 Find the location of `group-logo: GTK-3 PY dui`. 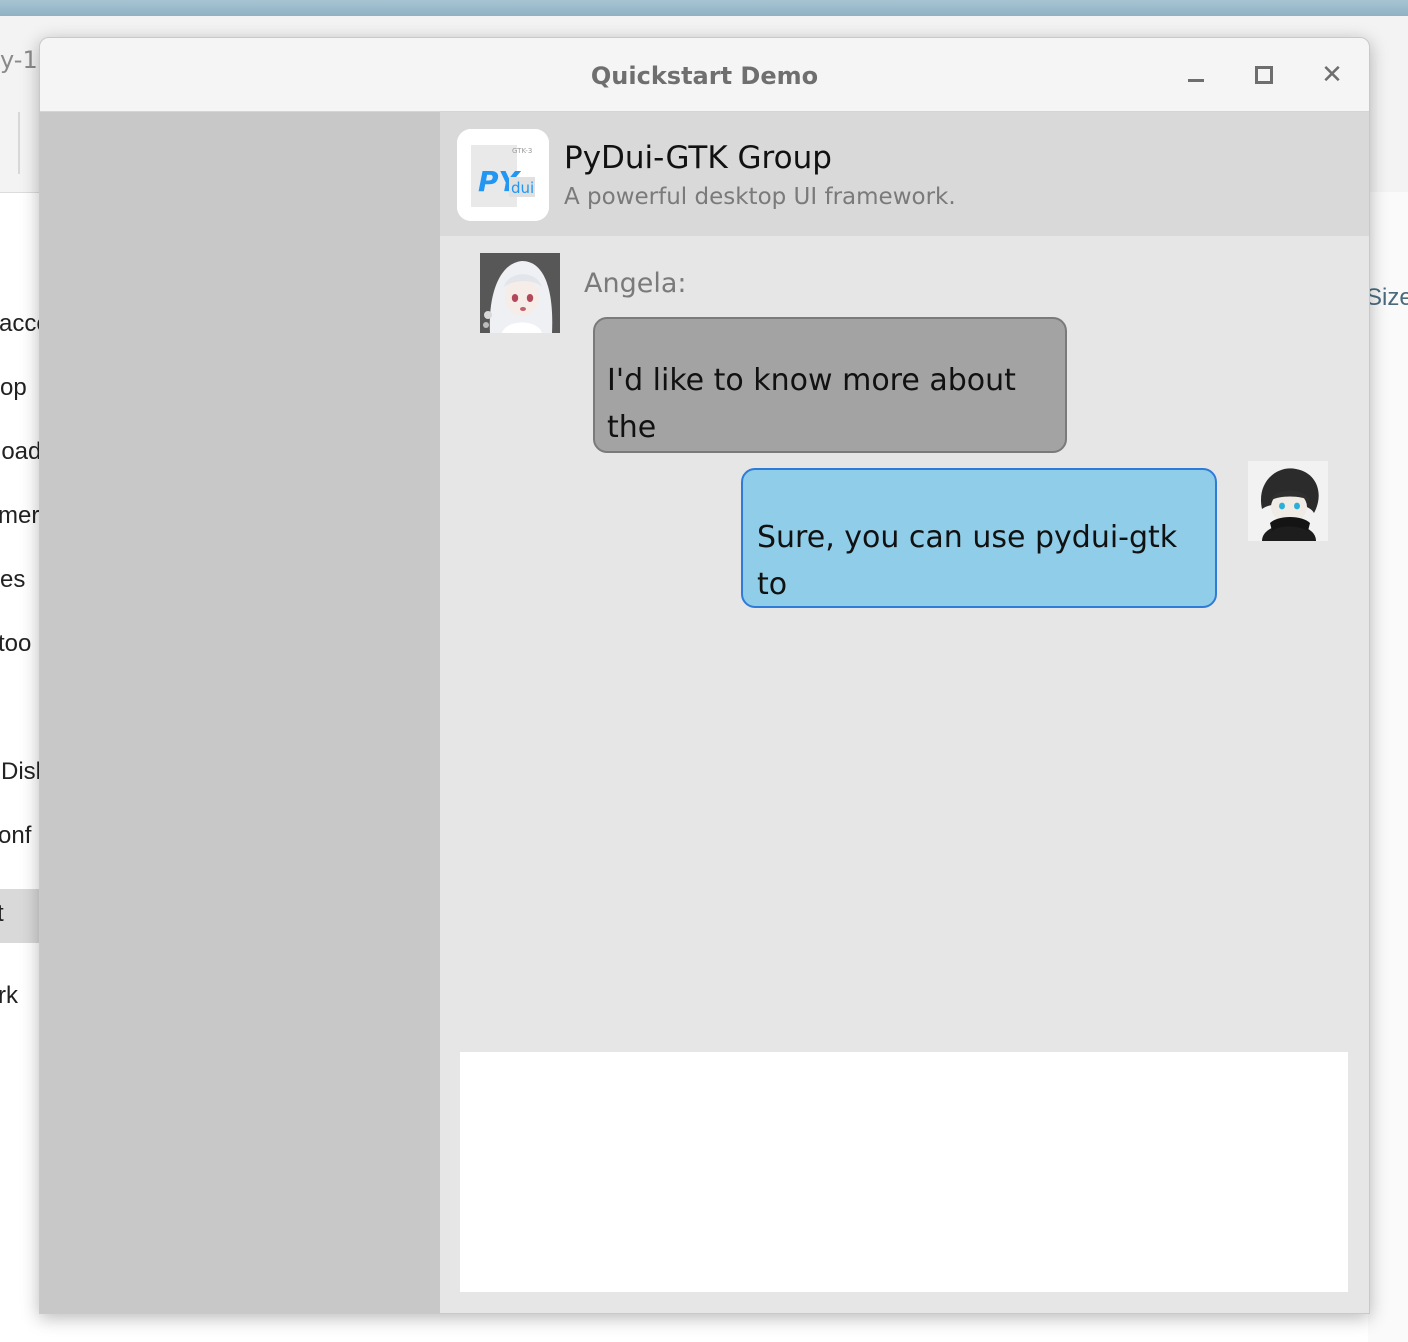

group-logo: GTK-3 PY dui is located at coordinates (503, 175).